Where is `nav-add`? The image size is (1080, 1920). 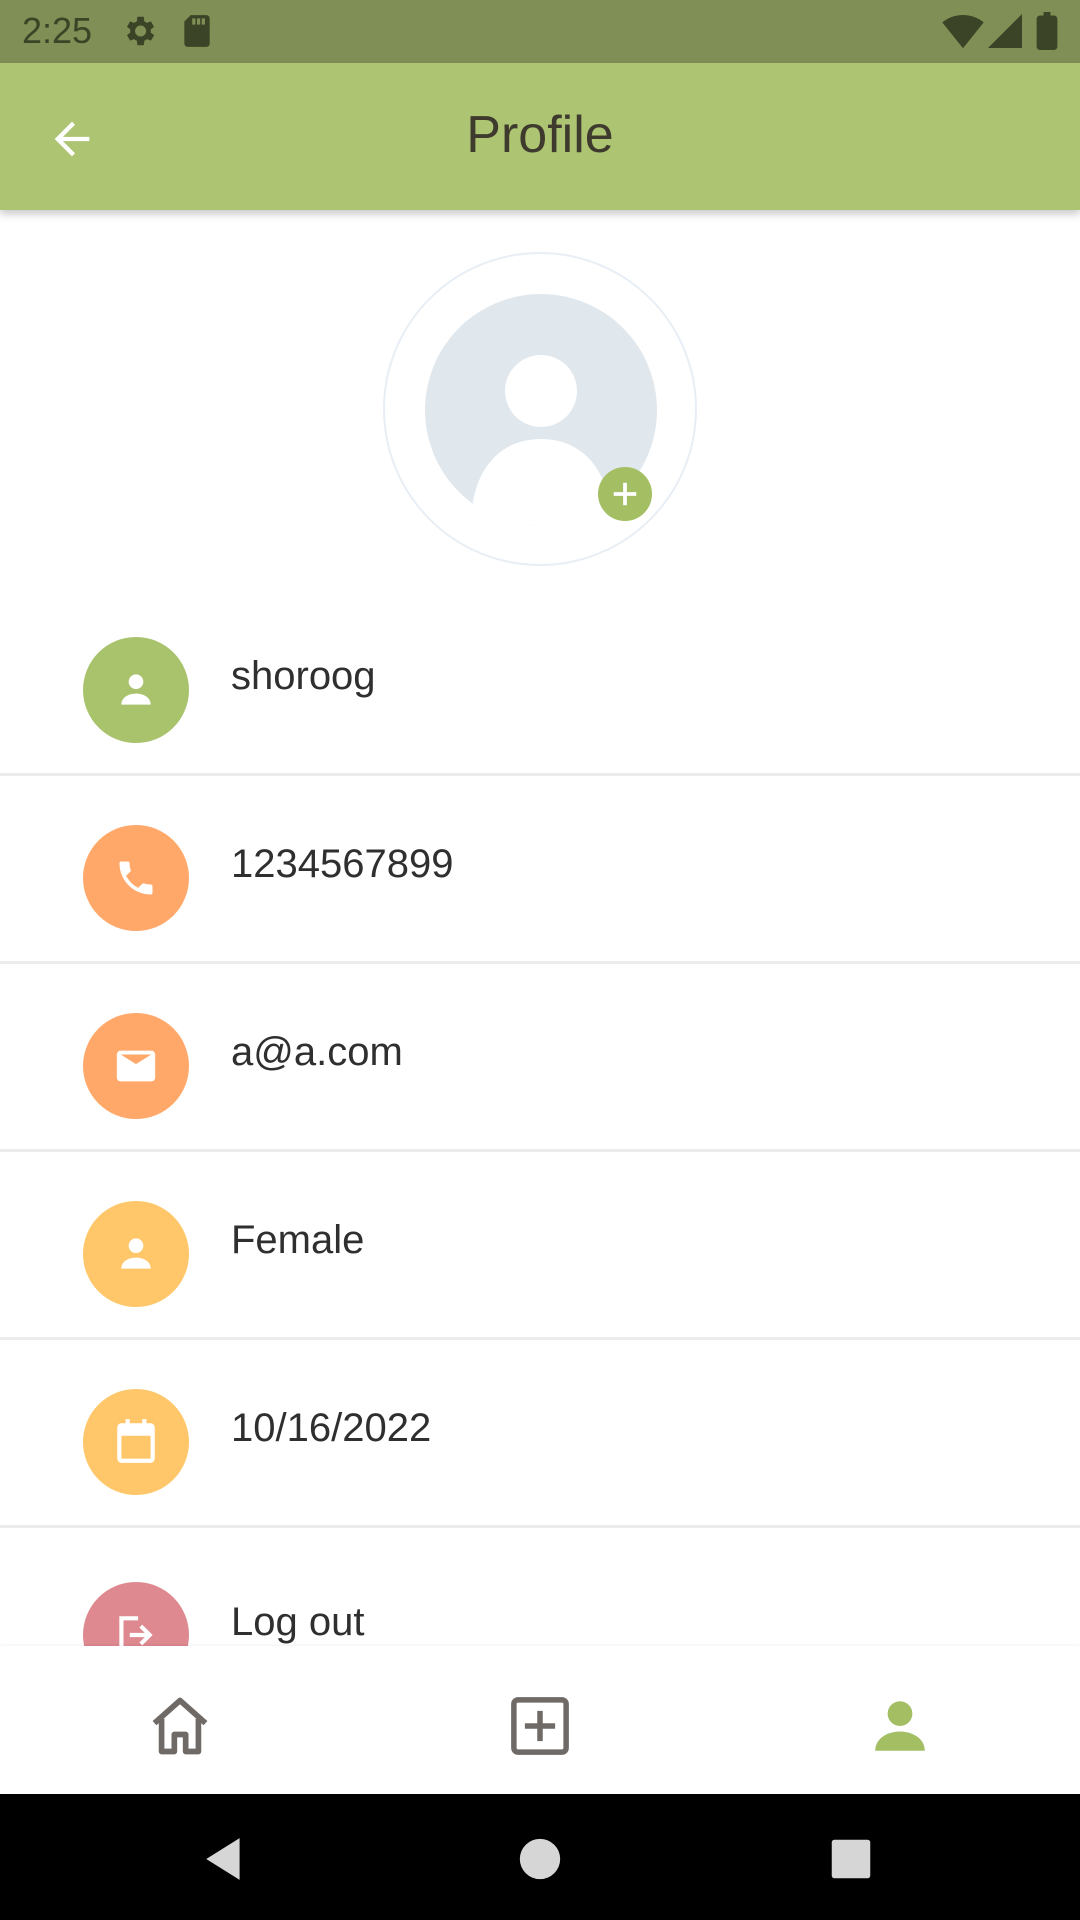
nav-add is located at coordinates (540, 1726).